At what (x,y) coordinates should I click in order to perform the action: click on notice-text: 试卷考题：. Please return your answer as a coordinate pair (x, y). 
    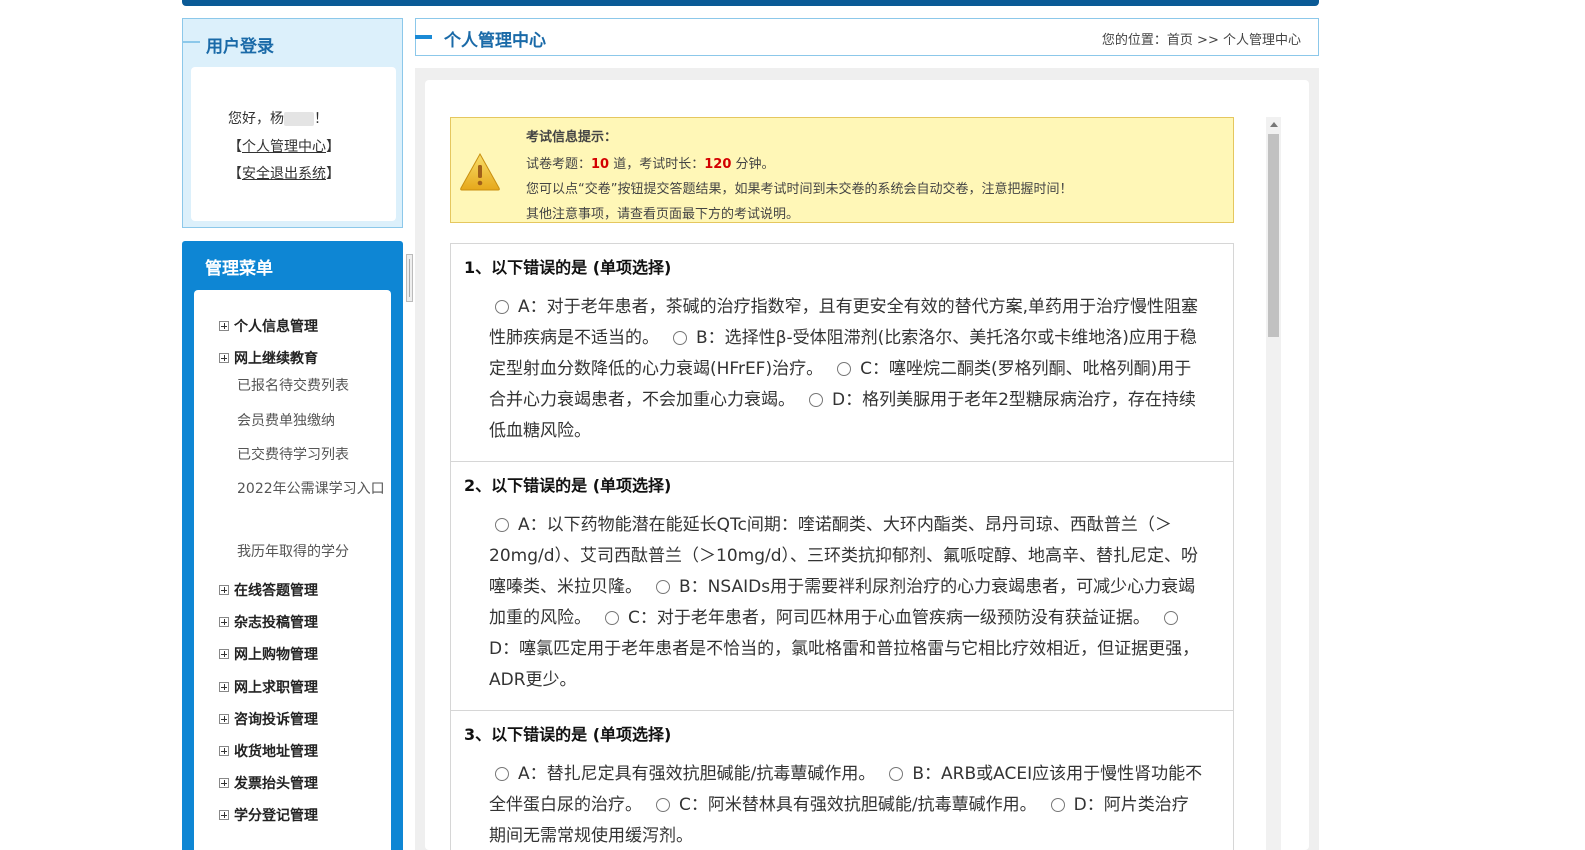
    Looking at the image, I should click on (559, 164).